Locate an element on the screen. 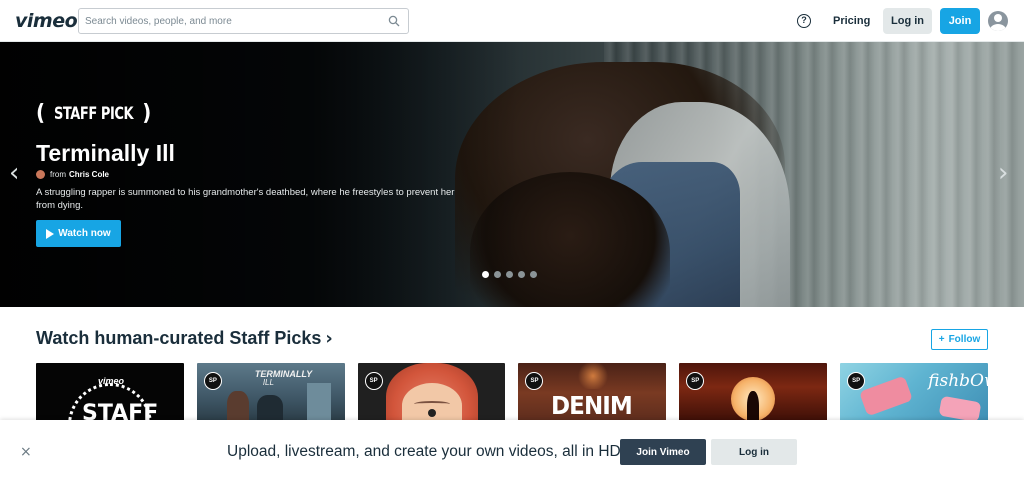 The height and width of the screenshot is (484, 1024). hero-from-line: from Chris Cole is located at coordinates (72, 174).